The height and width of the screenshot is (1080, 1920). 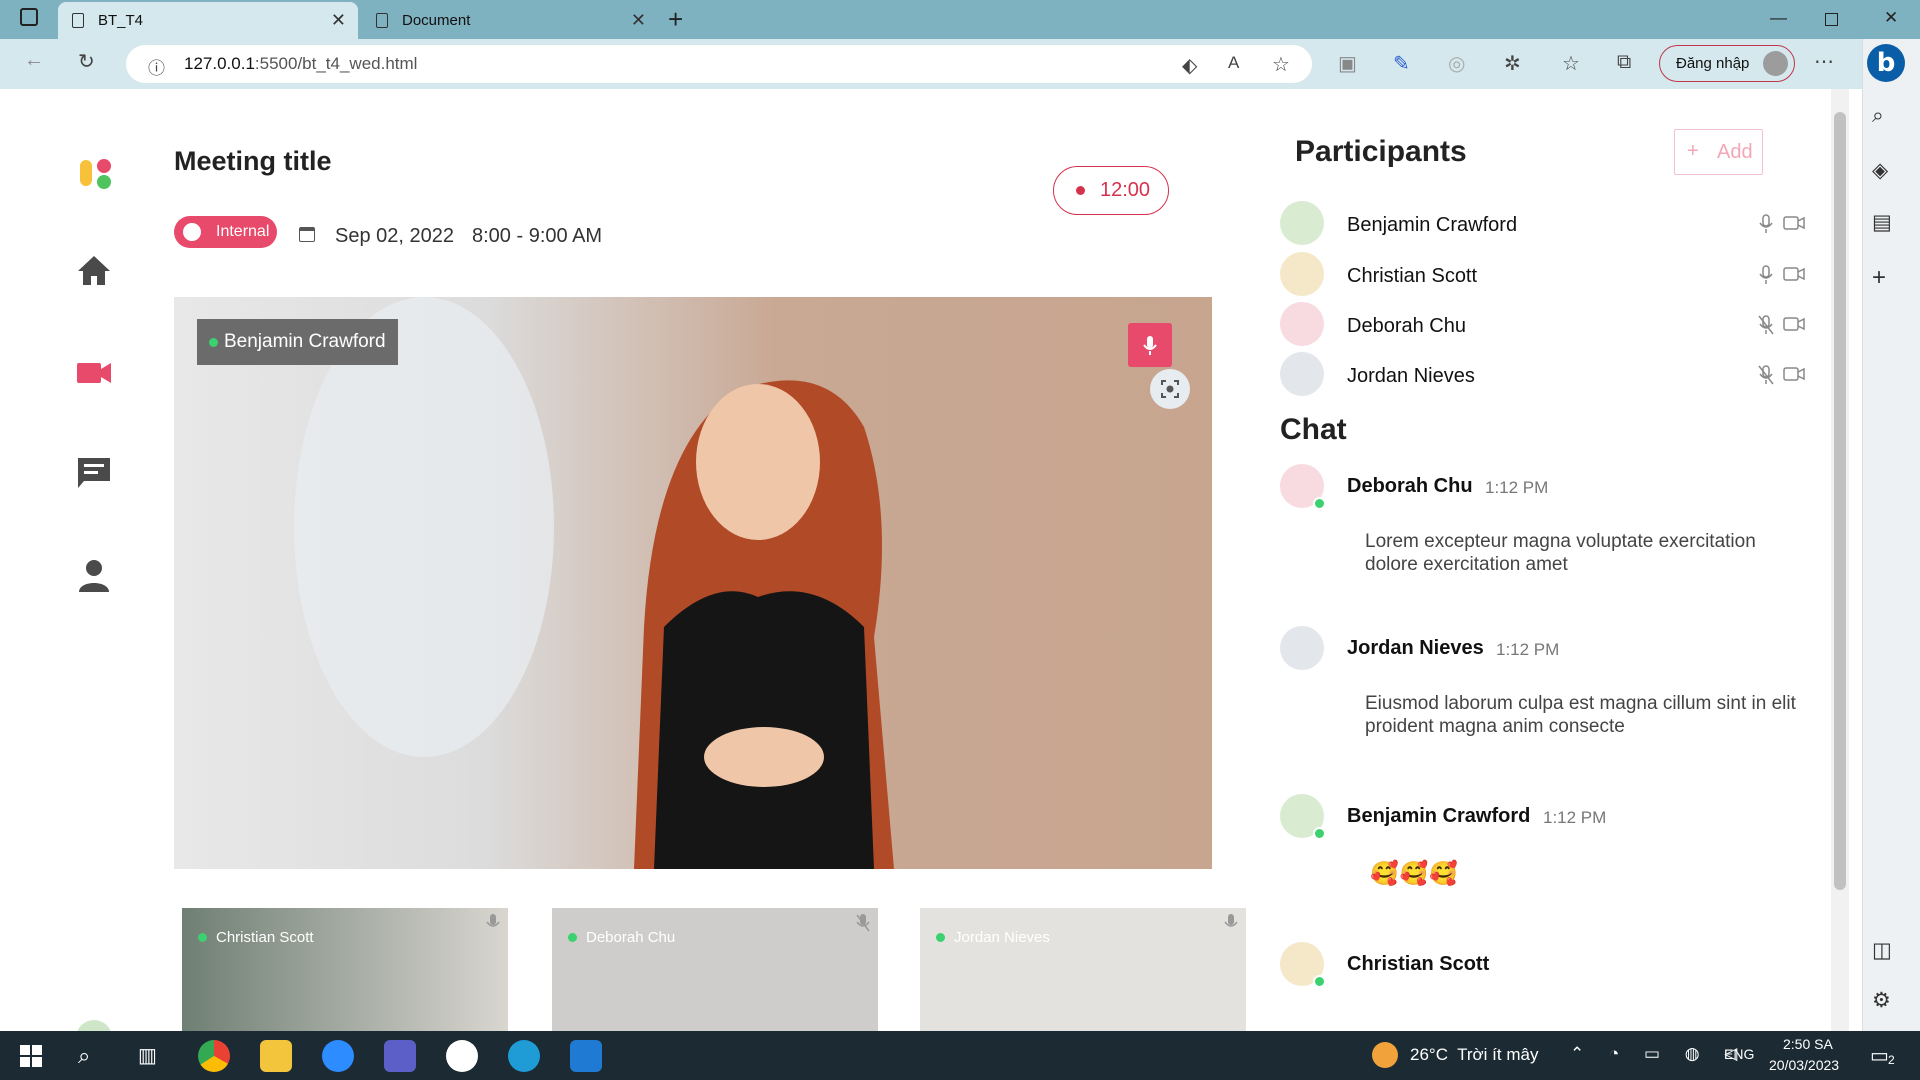 What do you see at coordinates (1624, 62) in the screenshot?
I see `tabs-icon: ⧉` at bounding box center [1624, 62].